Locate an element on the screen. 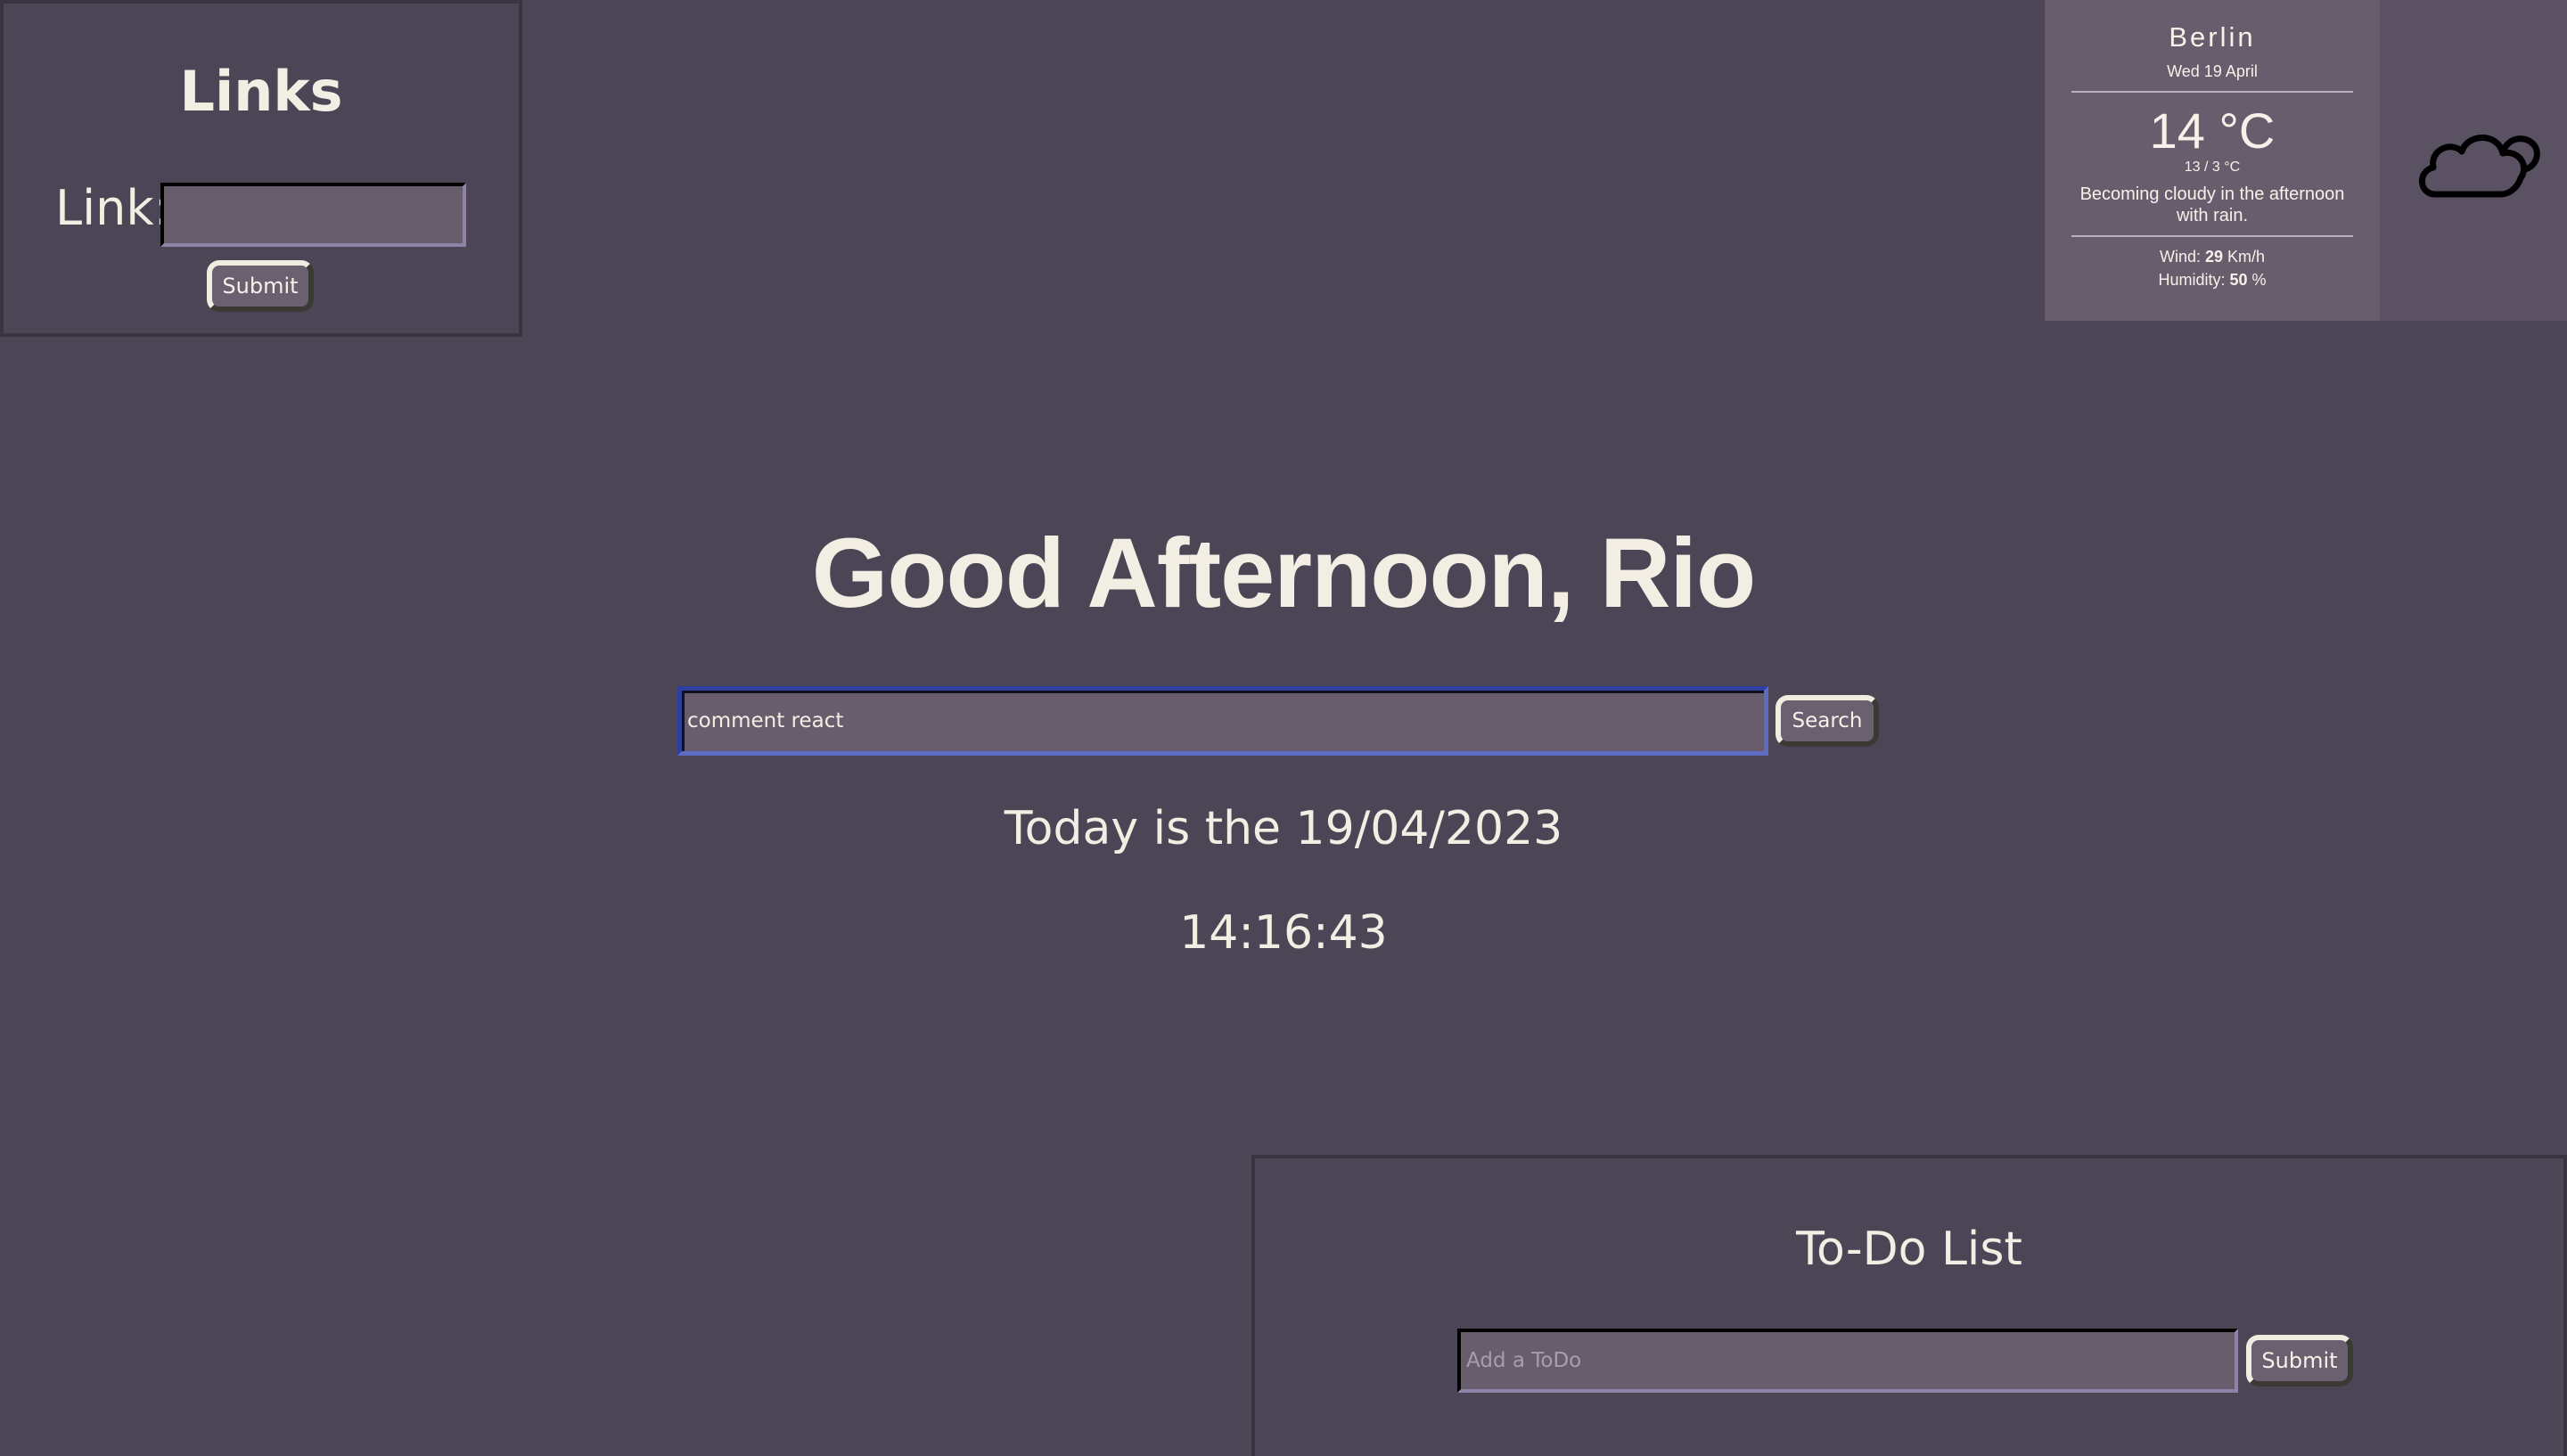 The width and height of the screenshot is (2567, 1456). todo-title: To-Do List is located at coordinates (1909, 1249).